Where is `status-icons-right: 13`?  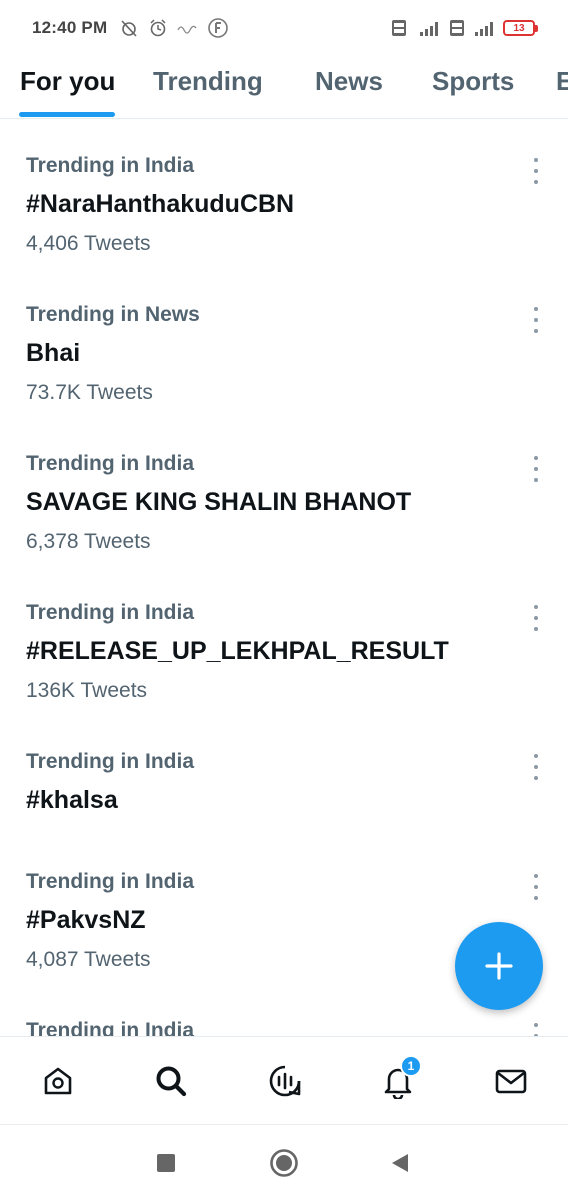 status-icons-right: 13 is located at coordinates (464, 28).